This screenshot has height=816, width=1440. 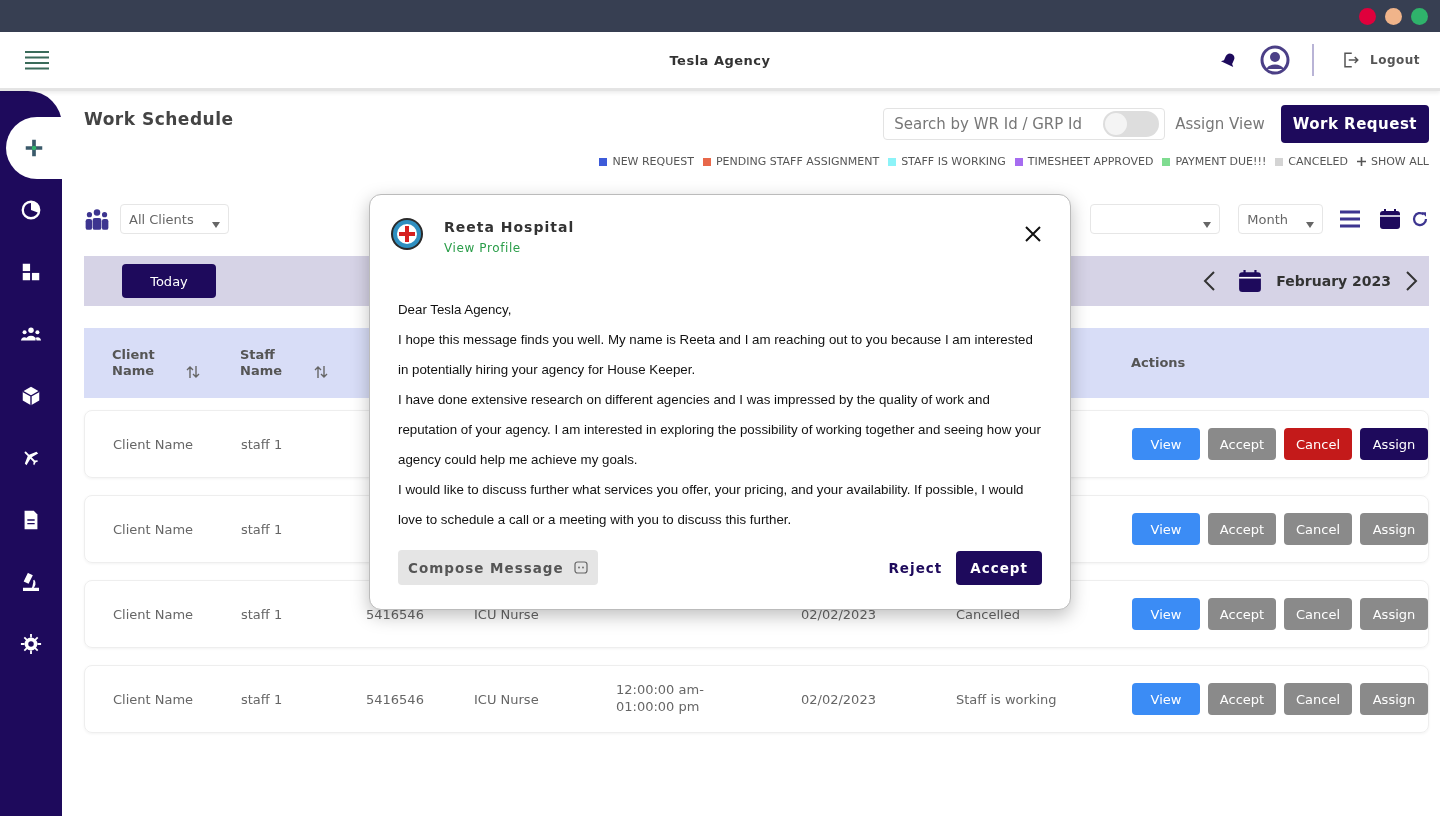 I want to click on table-cell-text: Staff is working, so click(x=1007, y=699).